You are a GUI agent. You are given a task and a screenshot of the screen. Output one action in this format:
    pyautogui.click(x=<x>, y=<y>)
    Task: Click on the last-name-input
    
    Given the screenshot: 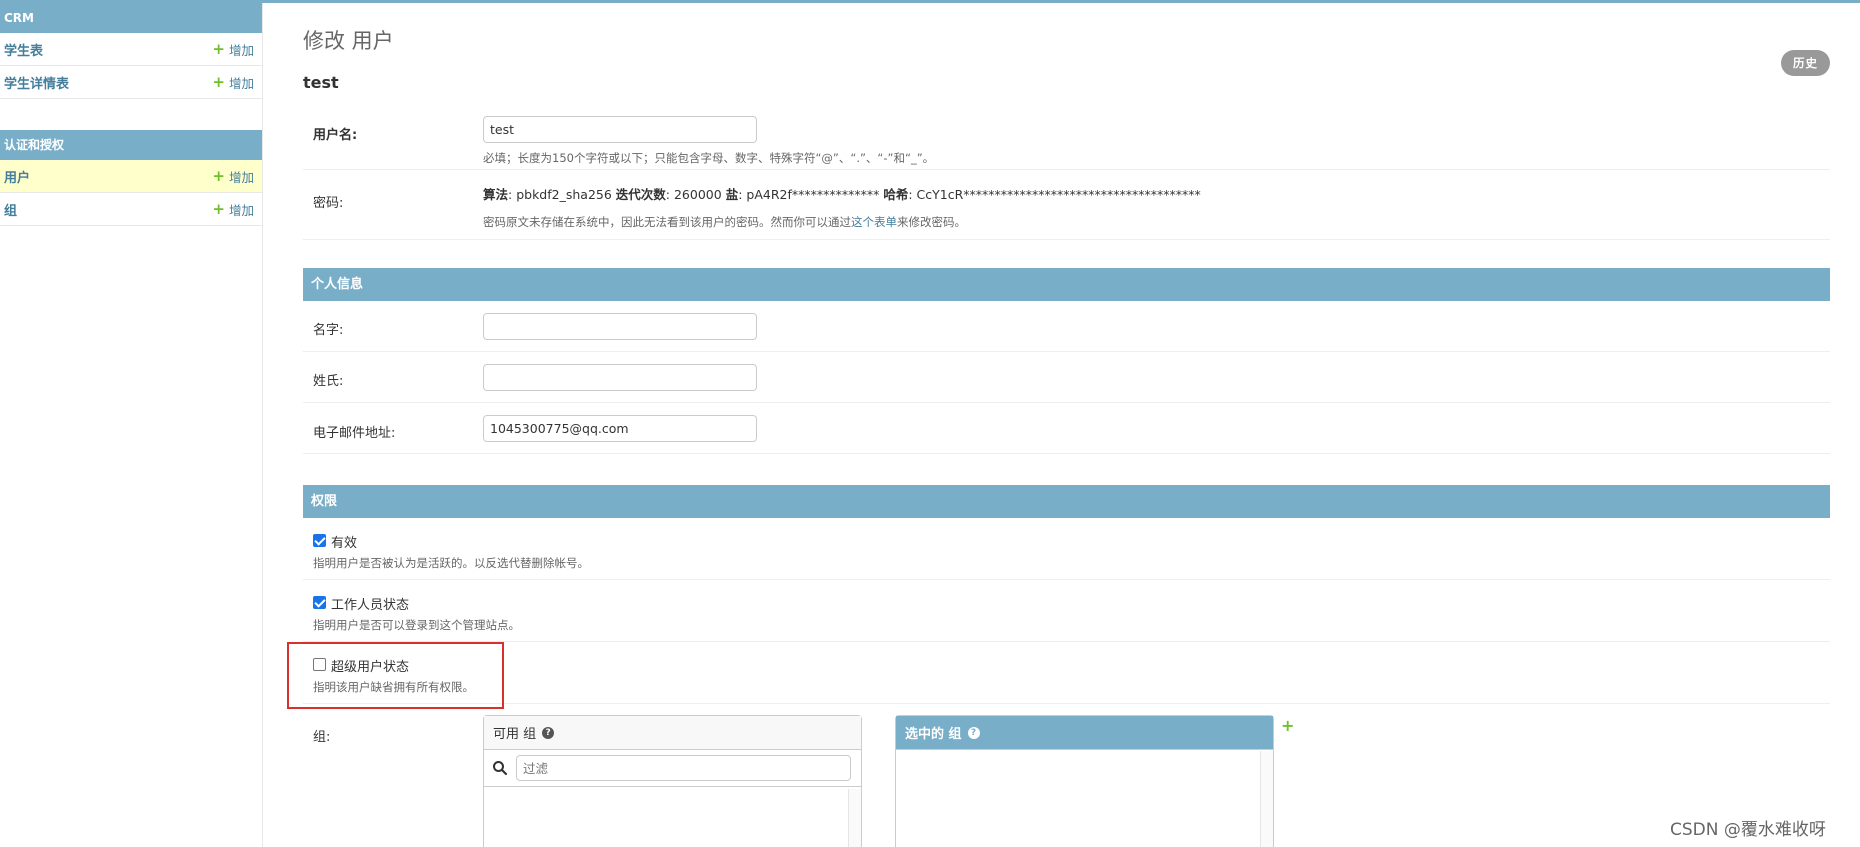 What is the action you would take?
    pyautogui.click(x=620, y=377)
    